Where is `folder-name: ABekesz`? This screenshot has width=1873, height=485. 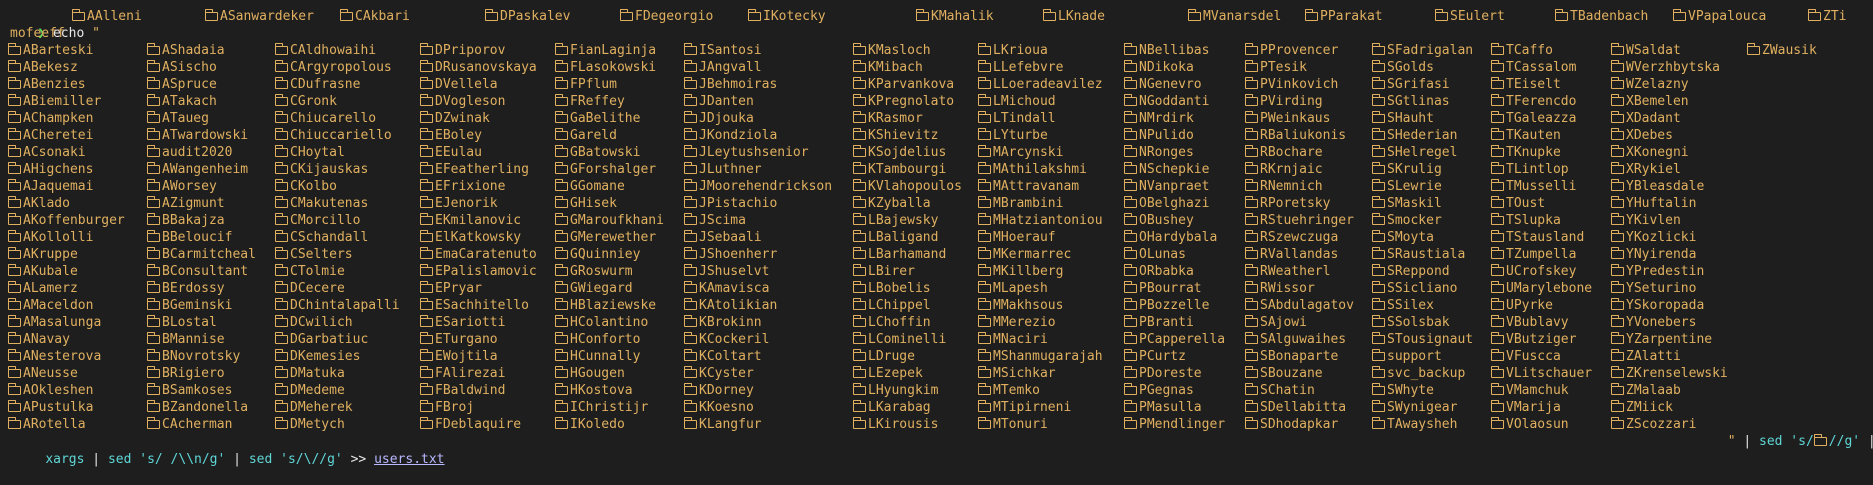
folder-name: ABekesz is located at coordinates (50, 67).